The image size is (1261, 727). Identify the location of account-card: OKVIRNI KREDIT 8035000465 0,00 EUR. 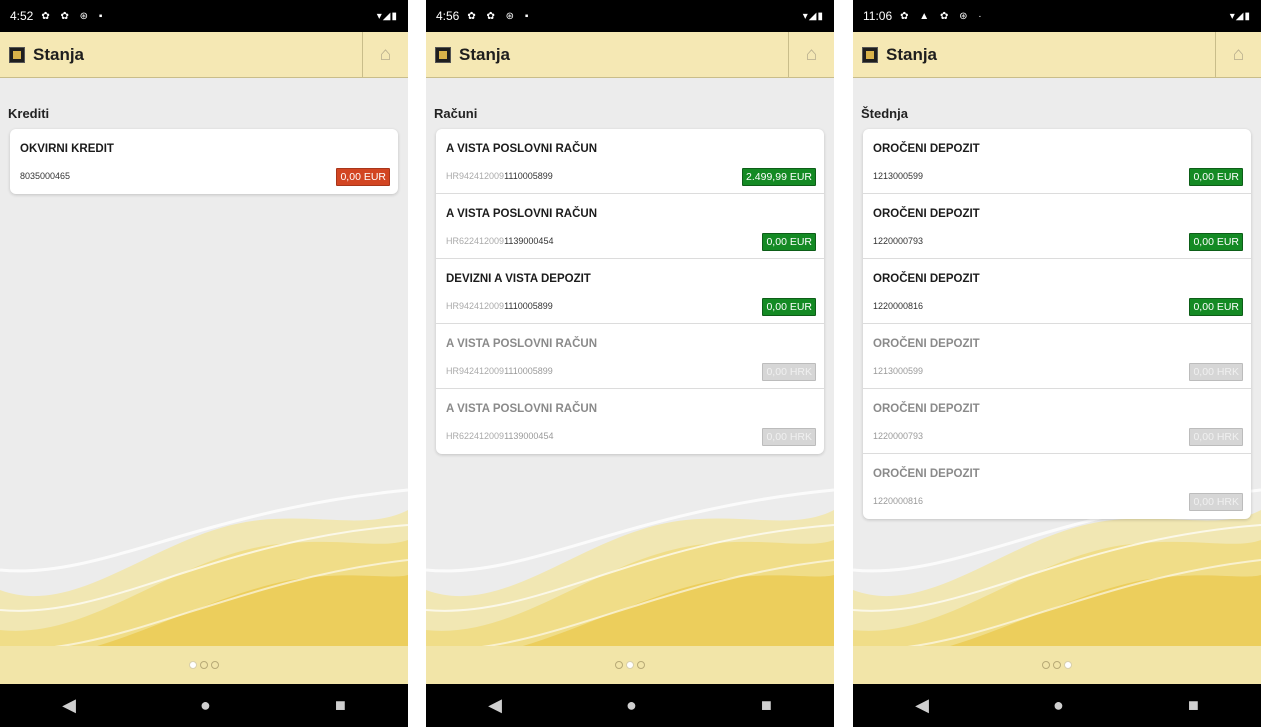
(204, 161).